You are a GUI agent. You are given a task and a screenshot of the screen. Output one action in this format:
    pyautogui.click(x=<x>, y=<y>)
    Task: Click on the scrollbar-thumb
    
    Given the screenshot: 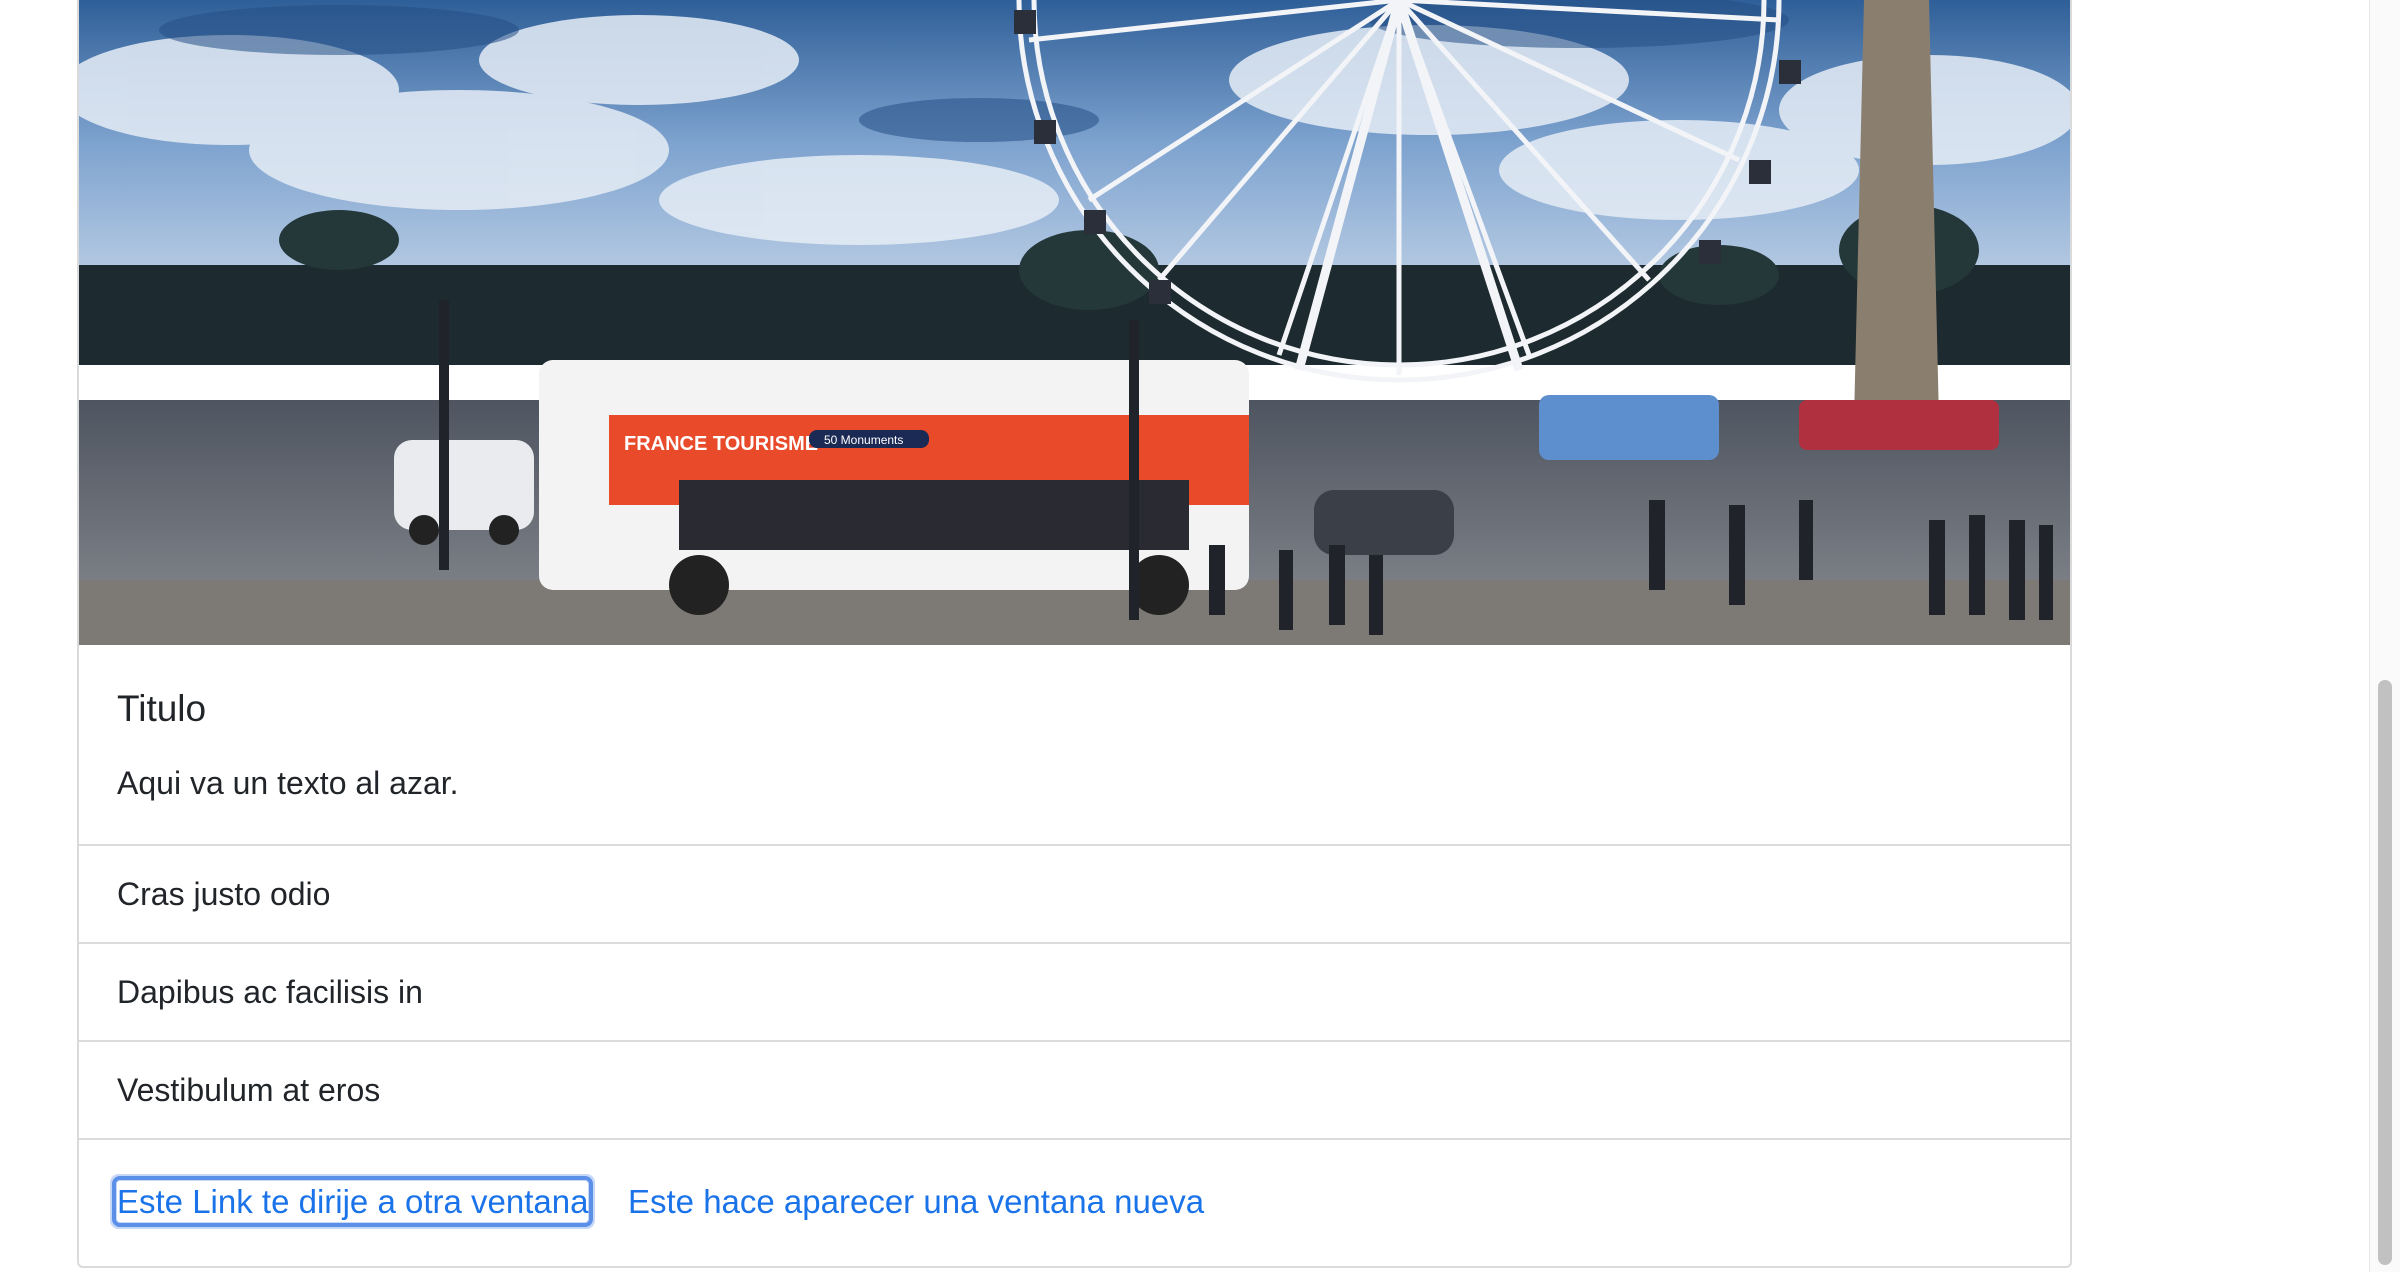 What is the action you would take?
    pyautogui.click(x=2385, y=972)
    